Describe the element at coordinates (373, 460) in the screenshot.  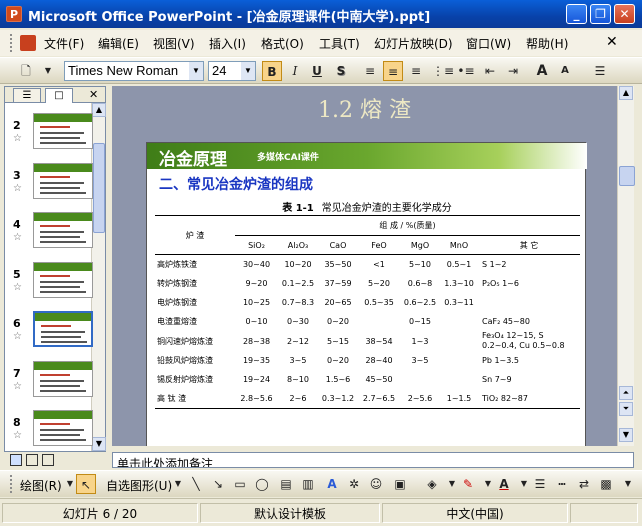
I see `notes-pane: 单击此处添加备注` at that location.